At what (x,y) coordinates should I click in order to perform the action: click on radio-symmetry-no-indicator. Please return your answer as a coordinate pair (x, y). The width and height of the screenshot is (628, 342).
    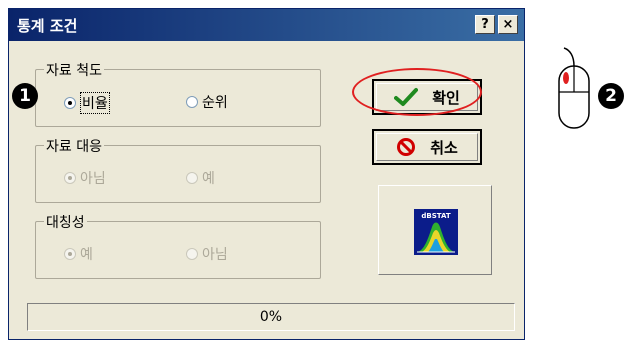
    Looking at the image, I should click on (192, 254).